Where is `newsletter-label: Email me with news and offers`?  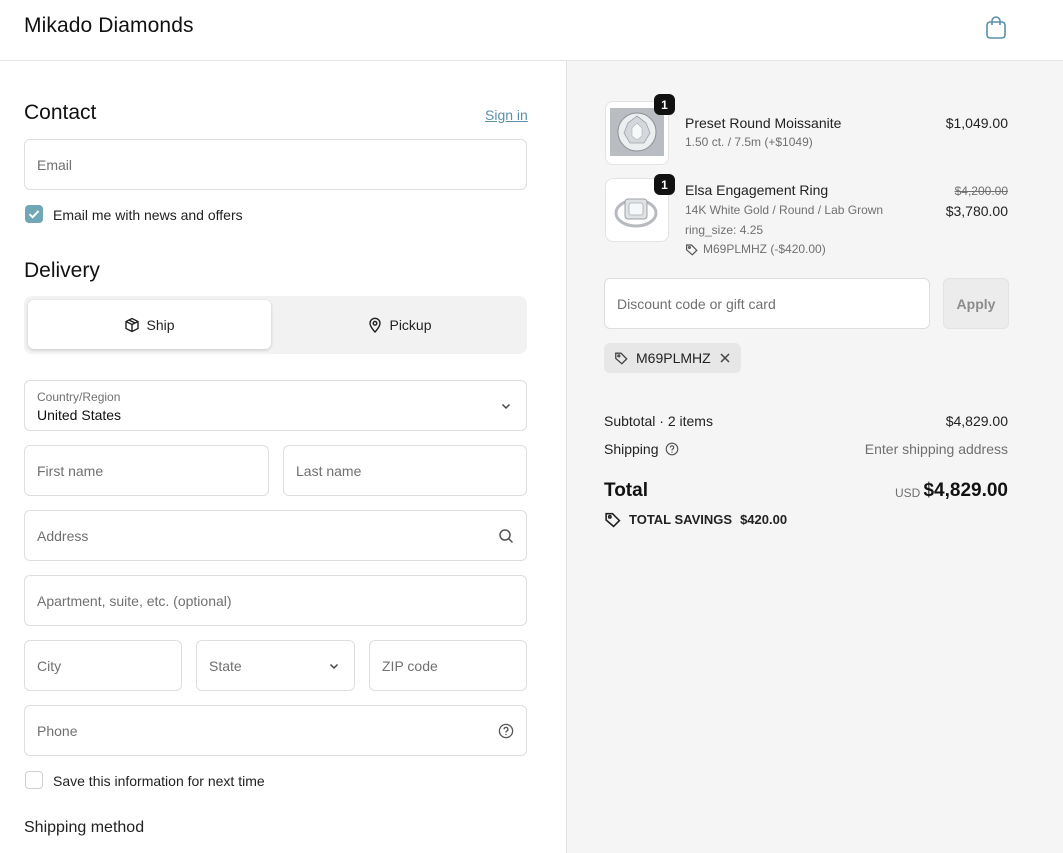
newsletter-label: Email me with news and offers is located at coordinates (148, 215).